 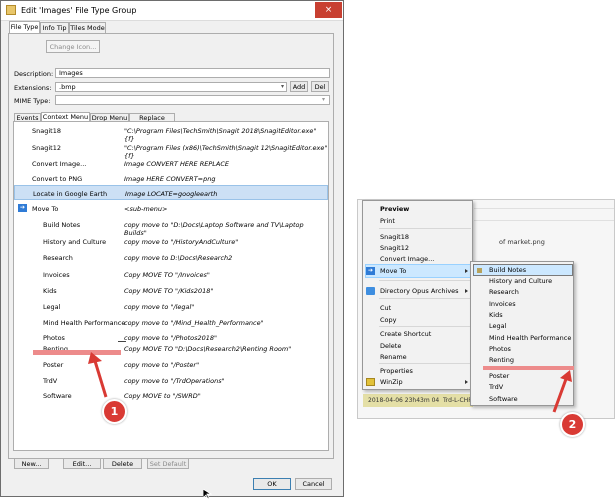 I want to click on row-command: copy move to "/legal", so click(x=159, y=307).